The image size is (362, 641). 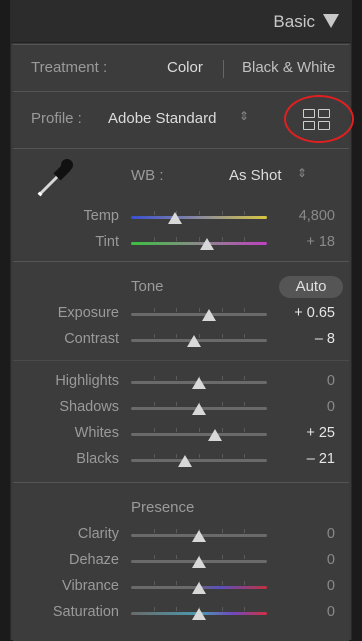 I want to click on eyedropper-icon, so click(x=56, y=178).